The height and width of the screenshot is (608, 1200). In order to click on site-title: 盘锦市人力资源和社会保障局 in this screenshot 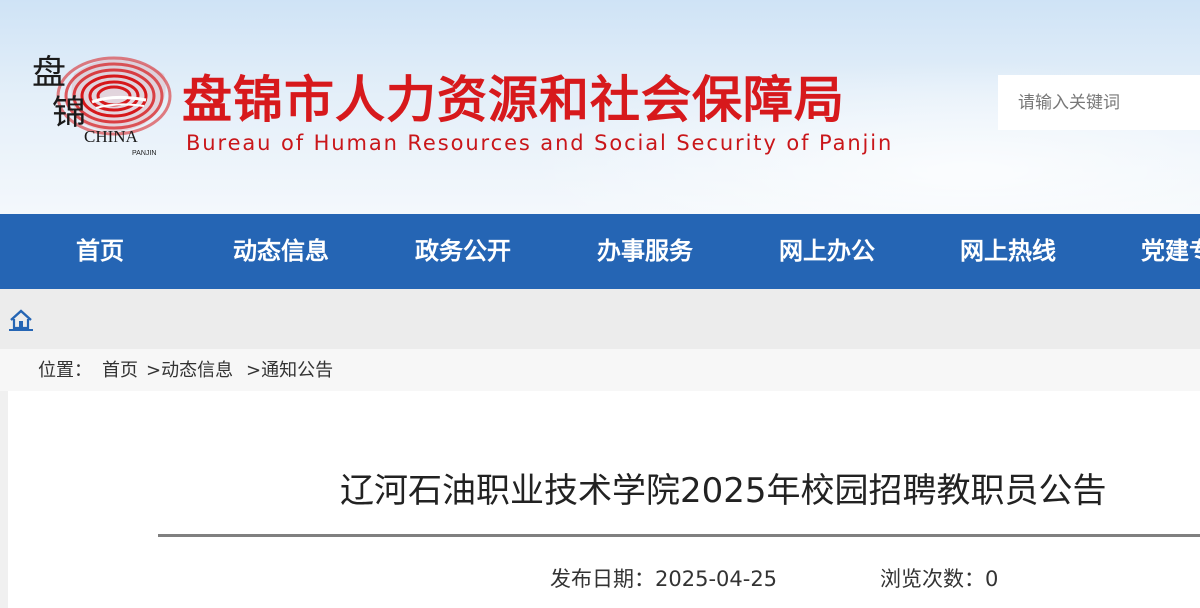, I will do `click(513, 100)`.